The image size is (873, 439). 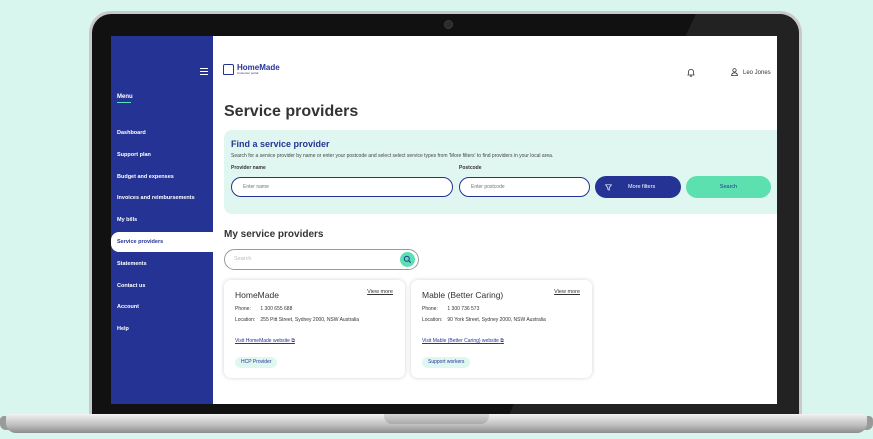 What do you see at coordinates (162, 198) in the screenshot?
I see `sidebar-item-invoices: Invoices and reimbursements` at bounding box center [162, 198].